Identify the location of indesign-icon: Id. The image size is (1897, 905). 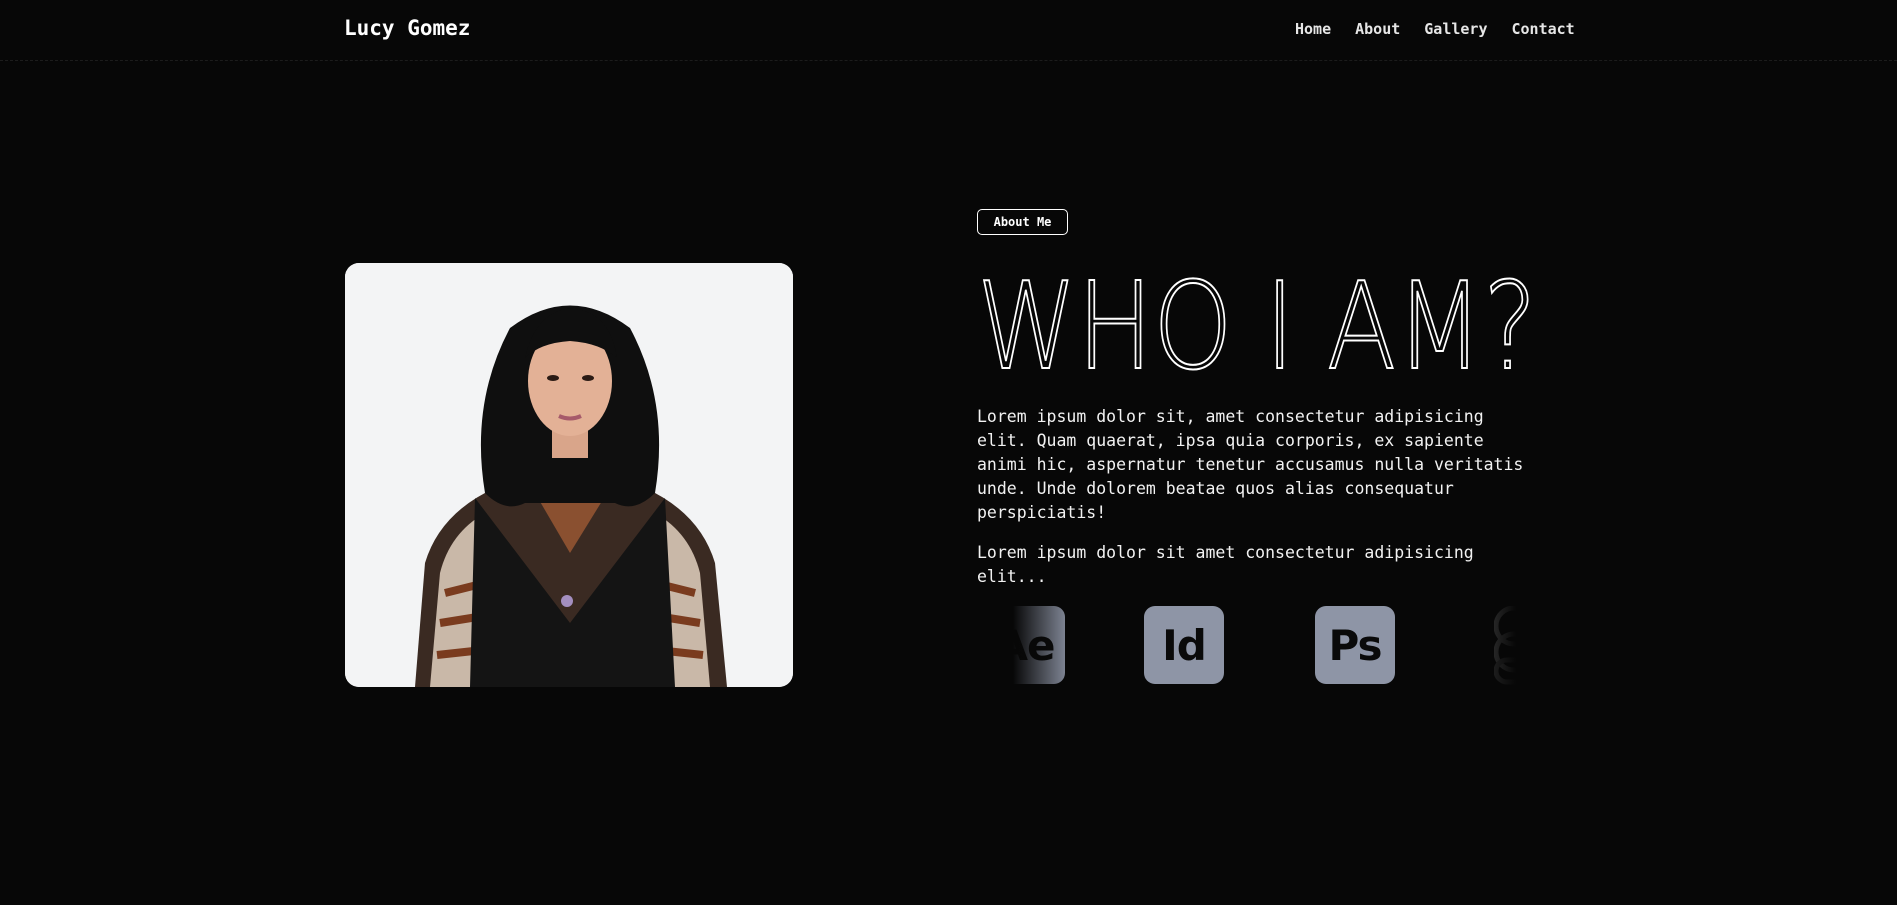
(1184, 645).